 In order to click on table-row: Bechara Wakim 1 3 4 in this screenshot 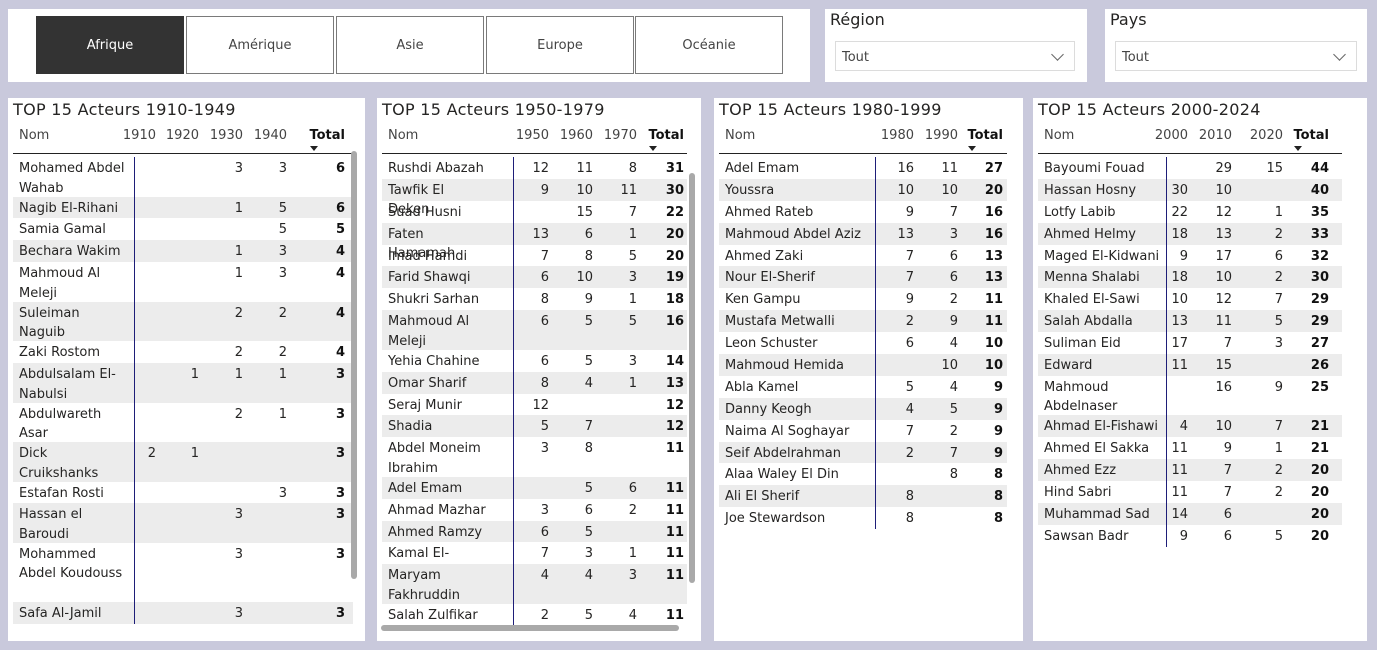, I will do `click(183, 251)`.